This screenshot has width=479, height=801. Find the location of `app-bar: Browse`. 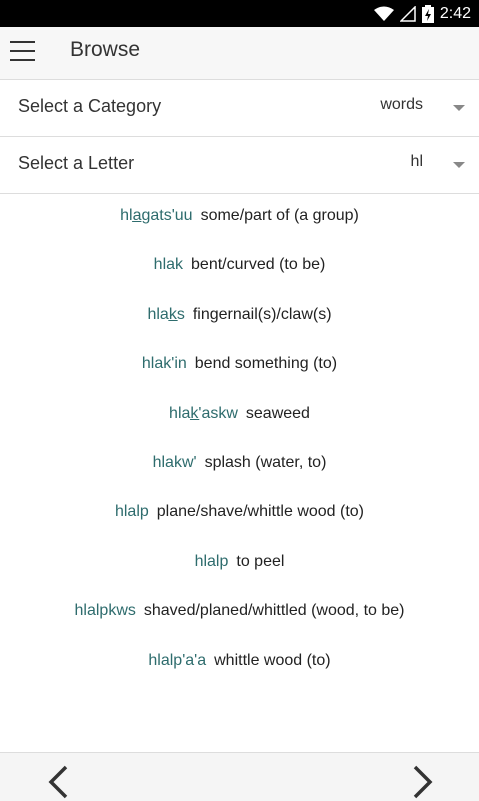

app-bar: Browse is located at coordinates (239, 53).